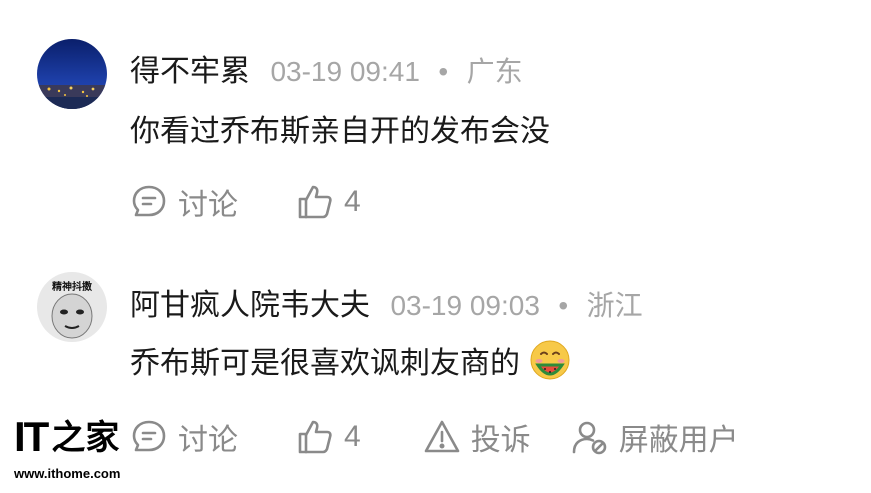  Describe the element at coordinates (550, 360) in the screenshot. I see `watermelon-face-emoji` at that location.